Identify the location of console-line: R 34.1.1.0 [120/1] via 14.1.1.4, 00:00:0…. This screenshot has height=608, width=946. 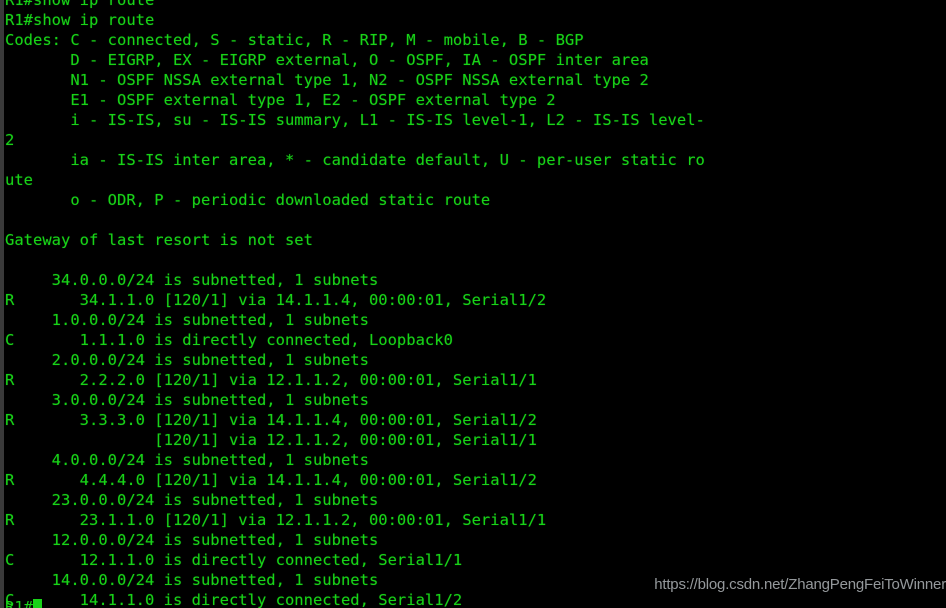
(276, 300).